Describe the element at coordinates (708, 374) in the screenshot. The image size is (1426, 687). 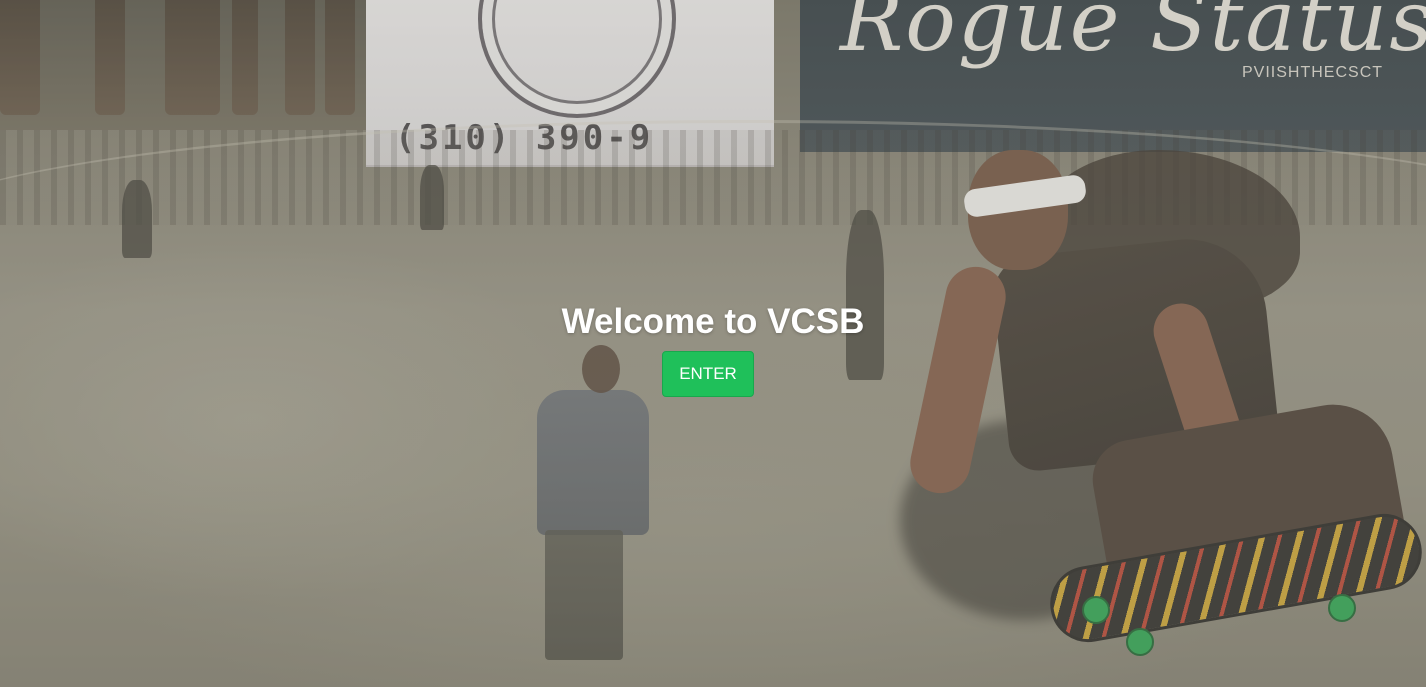
I see `enter-button: ENTER` at that location.